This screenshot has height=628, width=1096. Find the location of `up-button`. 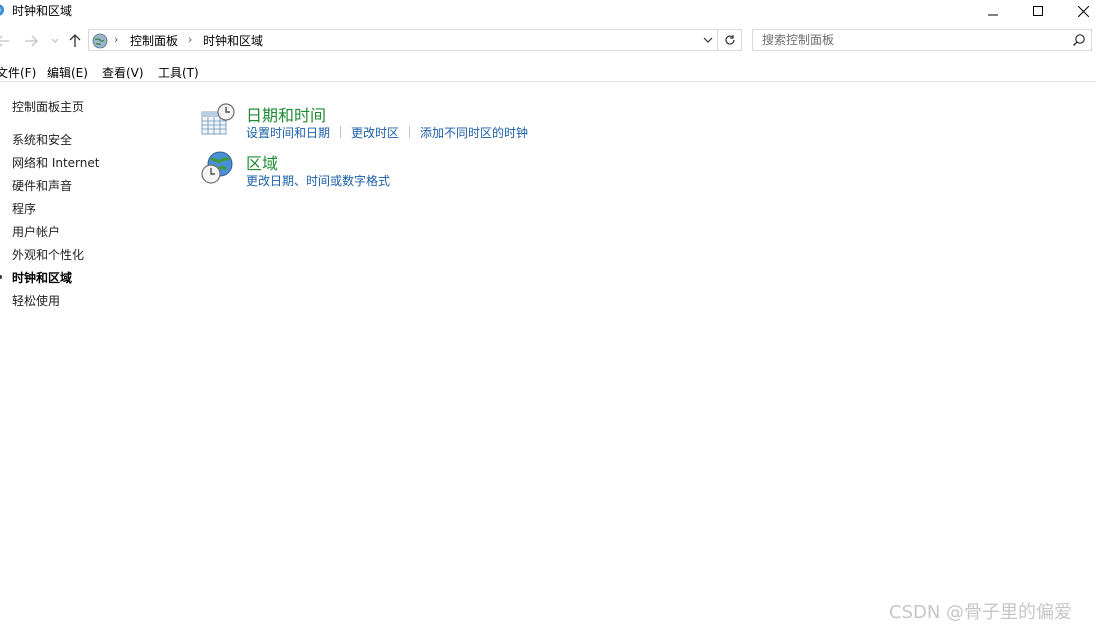

up-button is located at coordinates (75, 41).